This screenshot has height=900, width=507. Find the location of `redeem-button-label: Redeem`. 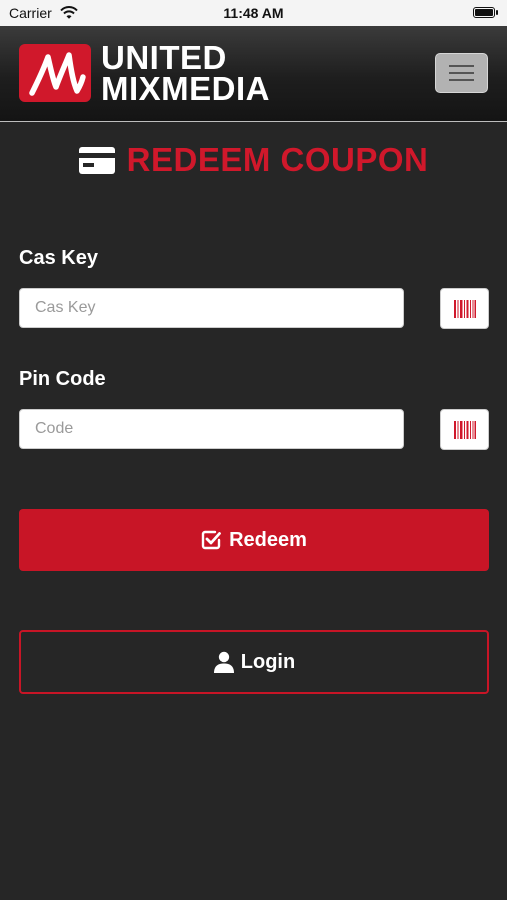

redeem-button-label: Redeem is located at coordinates (268, 539).